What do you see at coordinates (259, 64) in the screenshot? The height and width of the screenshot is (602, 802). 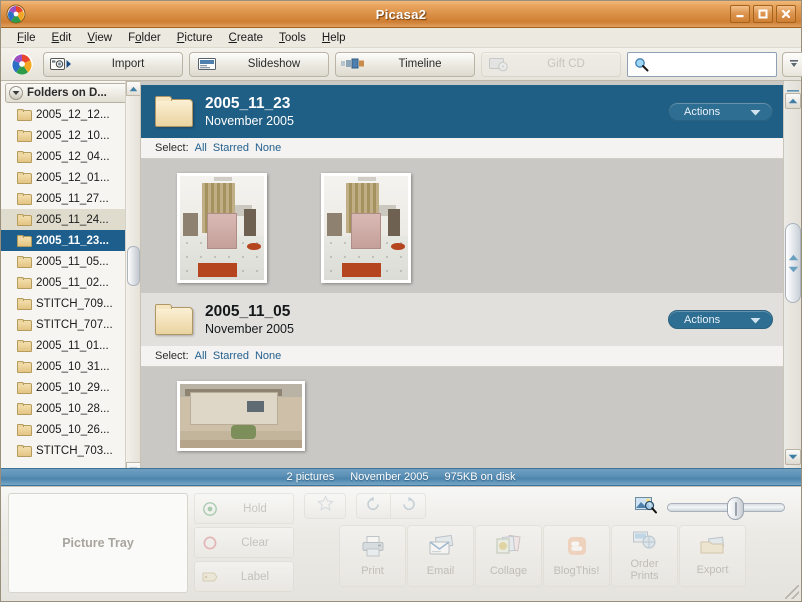 I see `slideshow-button: Slideshow` at bounding box center [259, 64].